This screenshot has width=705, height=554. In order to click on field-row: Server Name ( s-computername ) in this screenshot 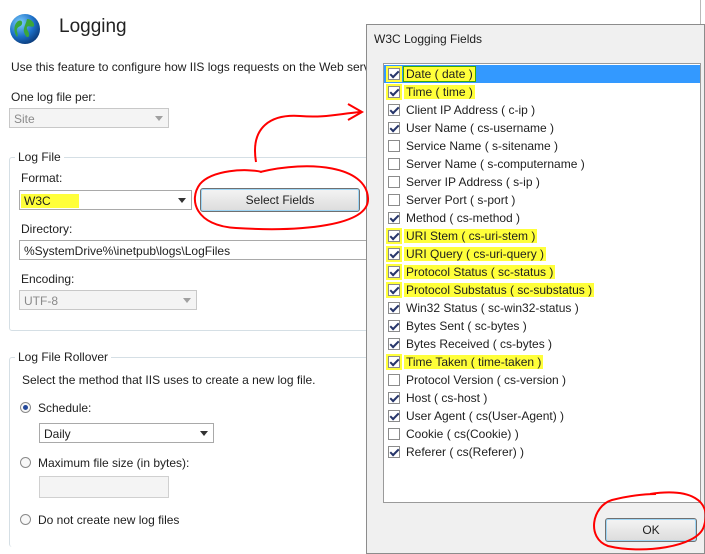, I will do `click(542, 164)`.